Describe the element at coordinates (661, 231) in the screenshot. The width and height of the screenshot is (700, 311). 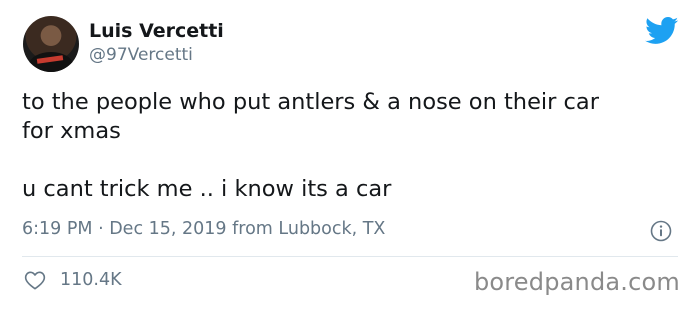
I see `info-icon` at that location.